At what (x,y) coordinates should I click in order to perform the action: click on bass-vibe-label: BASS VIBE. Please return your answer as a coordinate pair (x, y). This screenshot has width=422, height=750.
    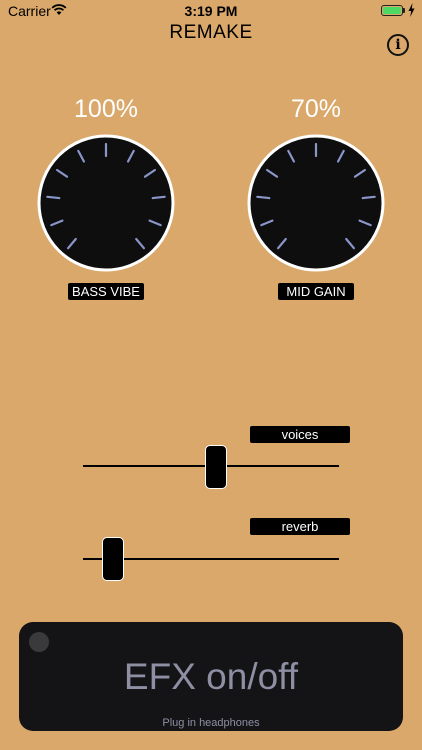
    Looking at the image, I should click on (106, 291).